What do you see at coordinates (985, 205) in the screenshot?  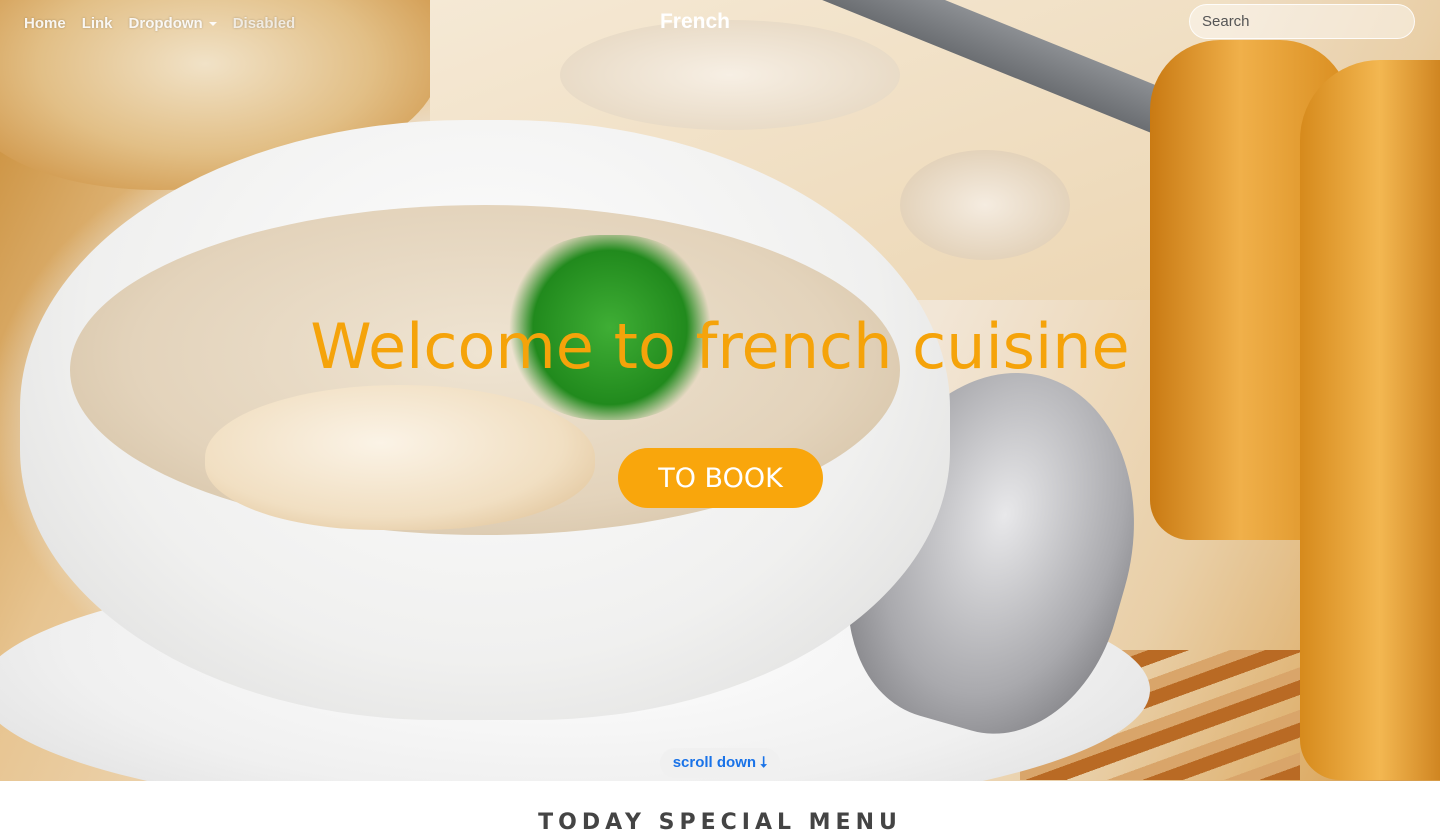 I see `mushroom-slice` at bounding box center [985, 205].